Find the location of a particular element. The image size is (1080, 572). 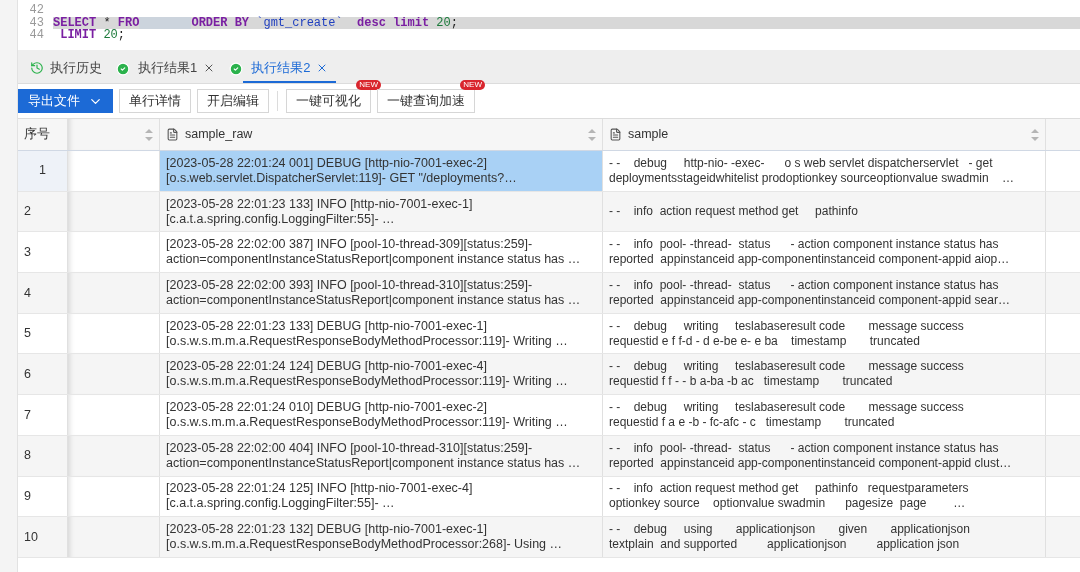

toolbar-button: 开启编辑 is located at coordinates (233, 101).